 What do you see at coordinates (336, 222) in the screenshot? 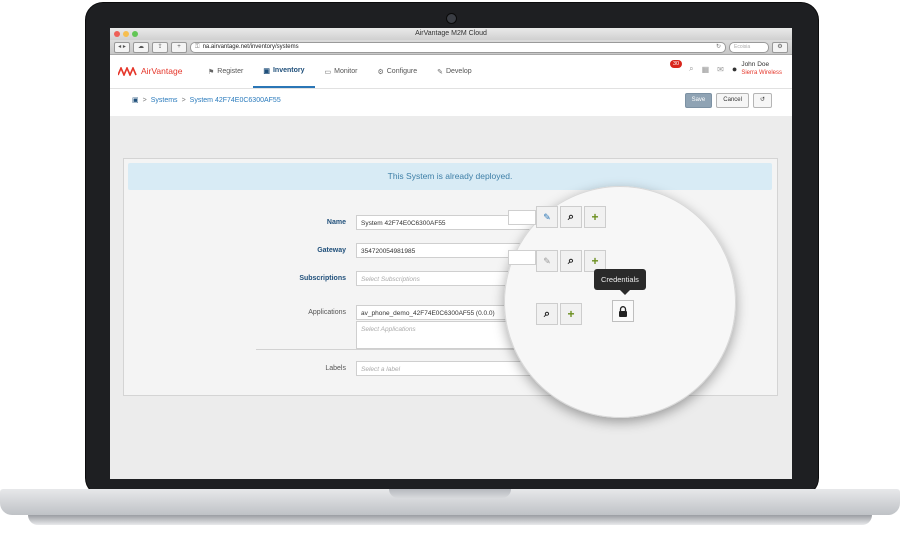
I see `name-label: Name` at bounding box center [336, 222].